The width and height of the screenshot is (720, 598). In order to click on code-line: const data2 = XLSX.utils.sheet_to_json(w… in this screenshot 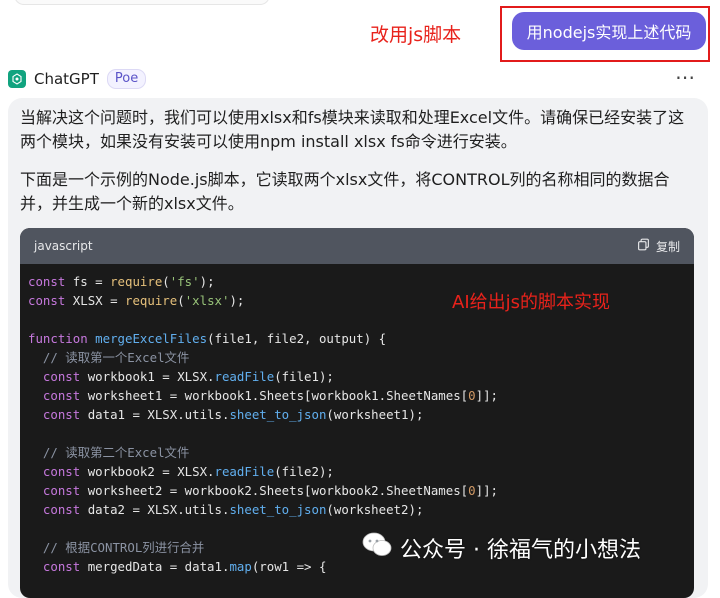, I will do `click(233, 509)`.